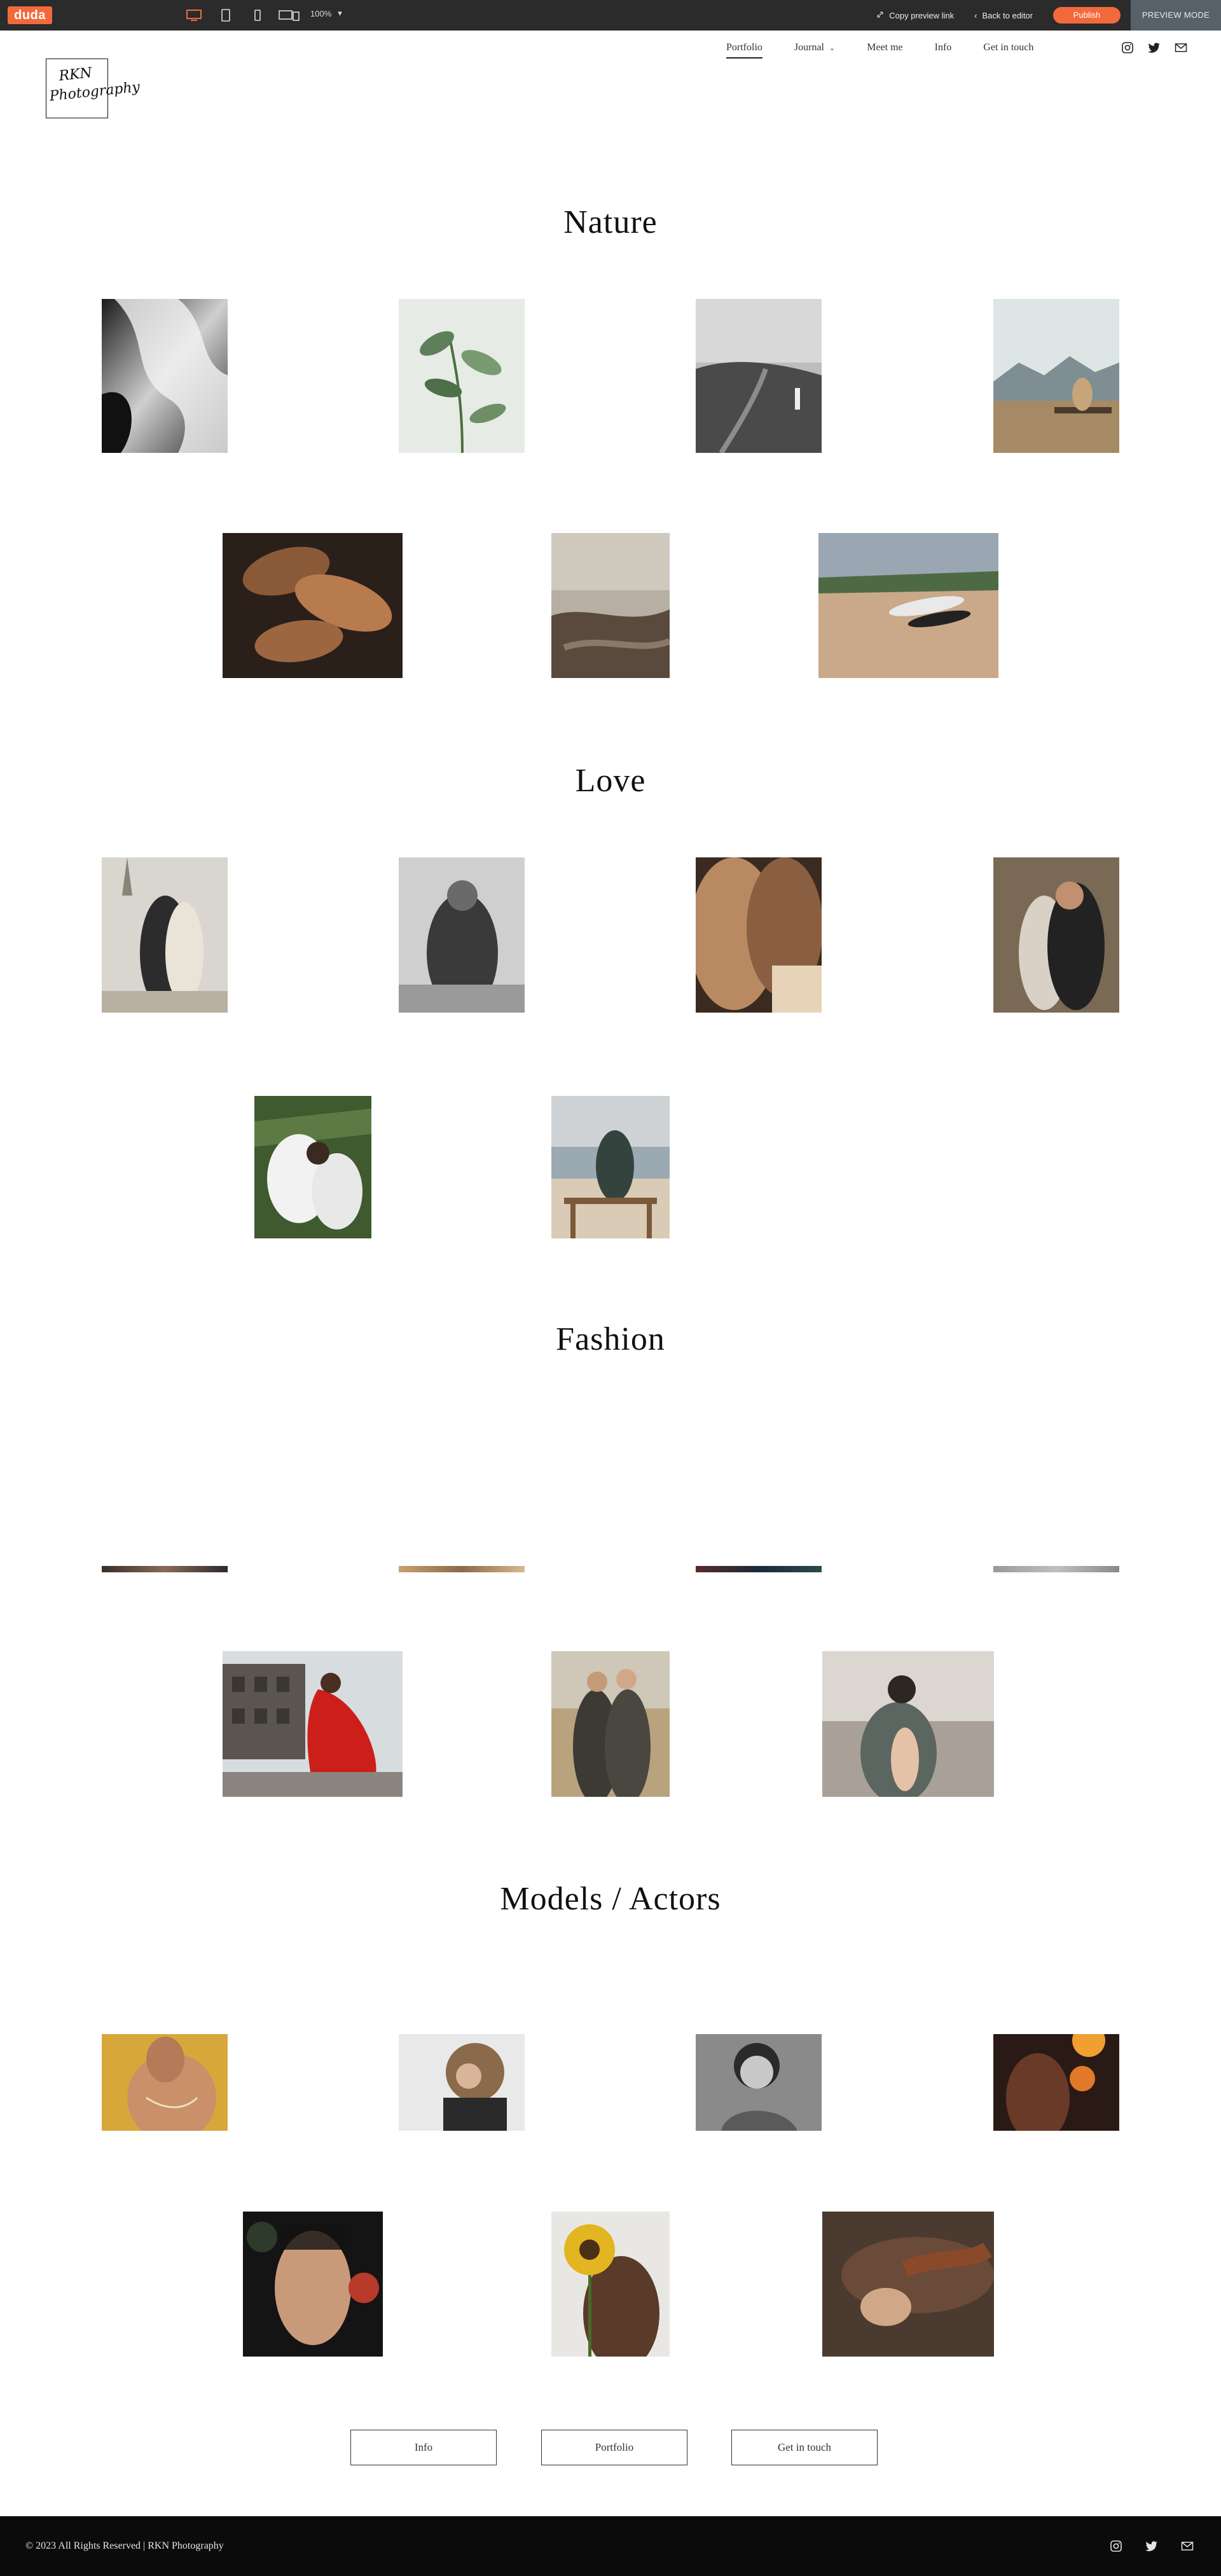 The height and width of the screenshot is (2576, 1221). Describe the element at coordinates (880, 15) in the screenshot. I see `link-icon` at that location.